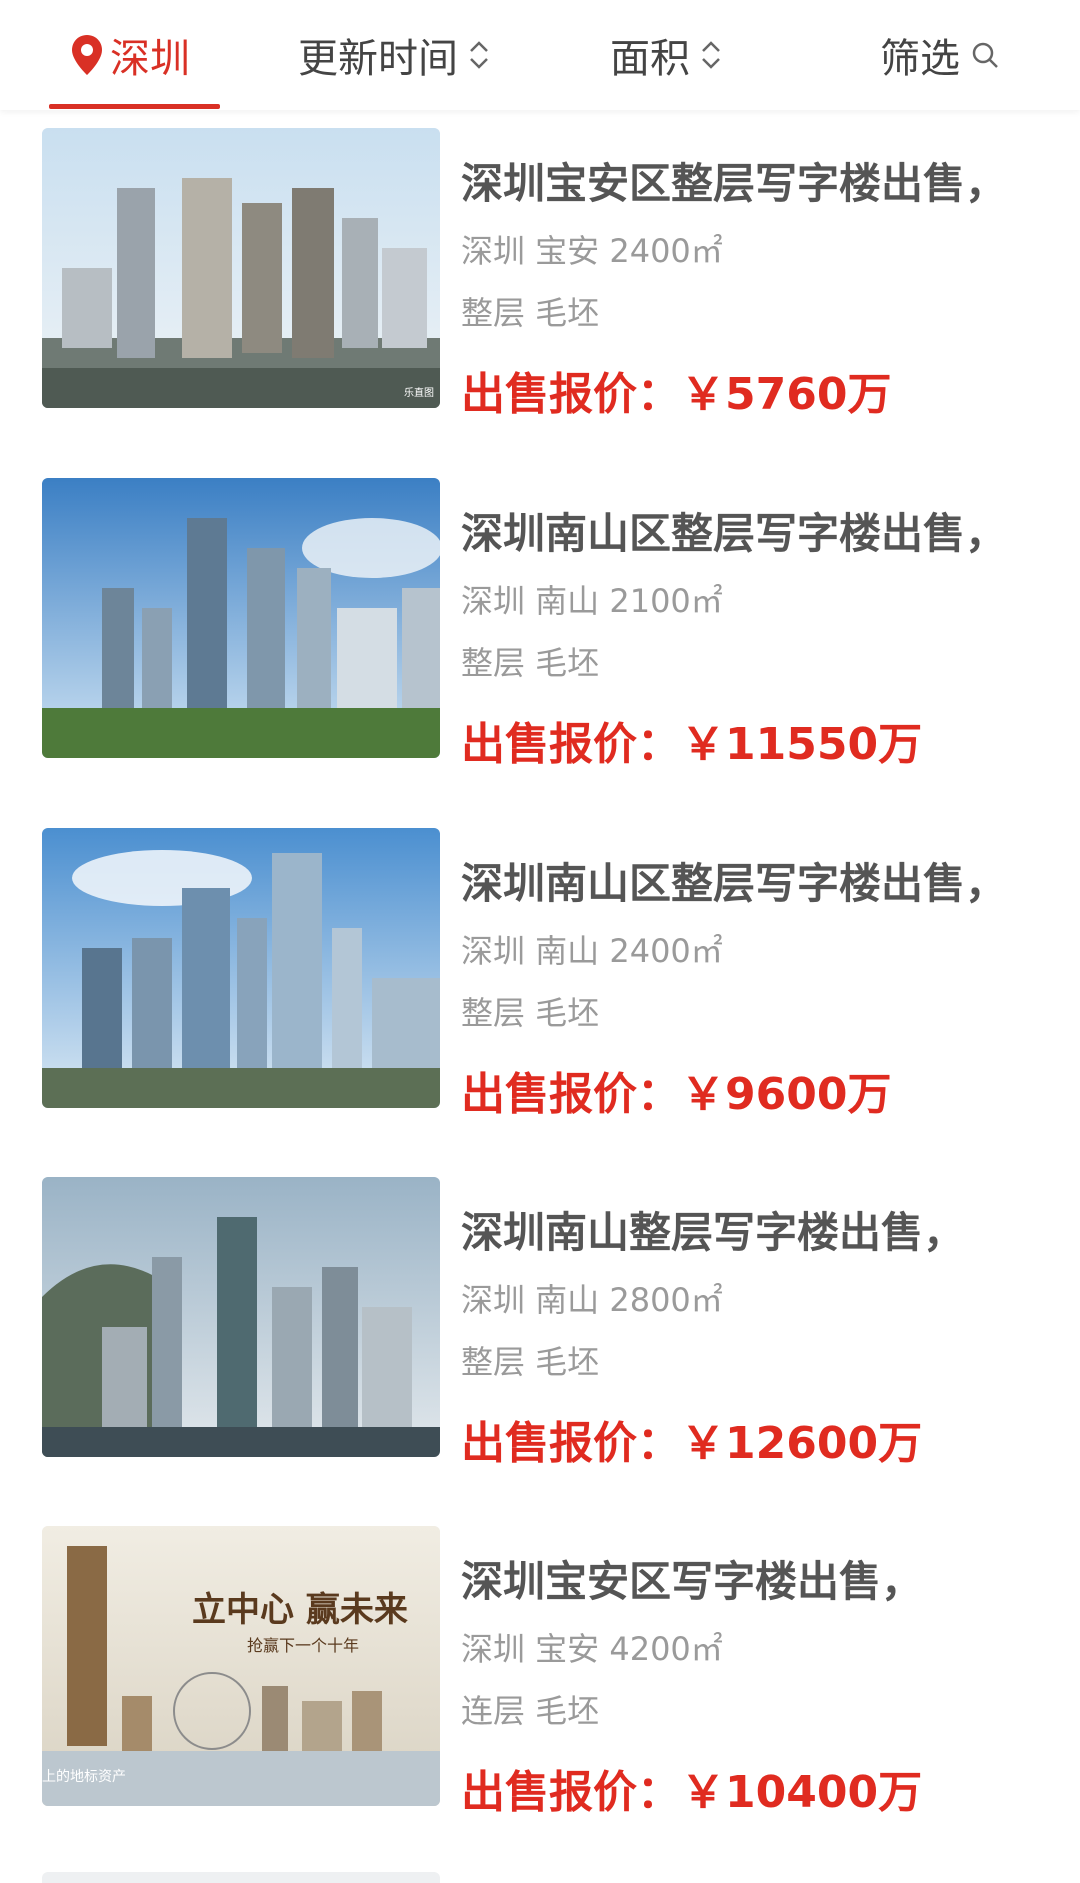 The width and height of the screenshot is (1080, 1883). I want to click on price-value: ￥12600万, so click(802, 1443).